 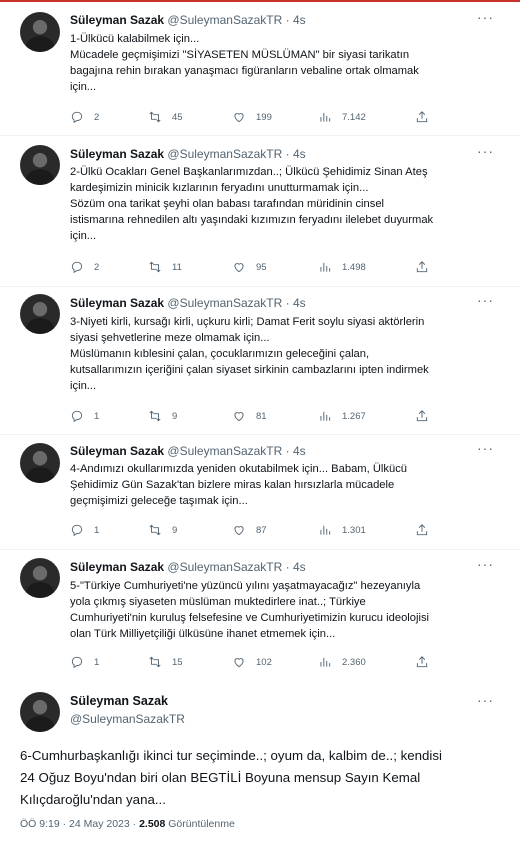 I want to click on view-label: Görüntülenme, so click(x=200, y=824).